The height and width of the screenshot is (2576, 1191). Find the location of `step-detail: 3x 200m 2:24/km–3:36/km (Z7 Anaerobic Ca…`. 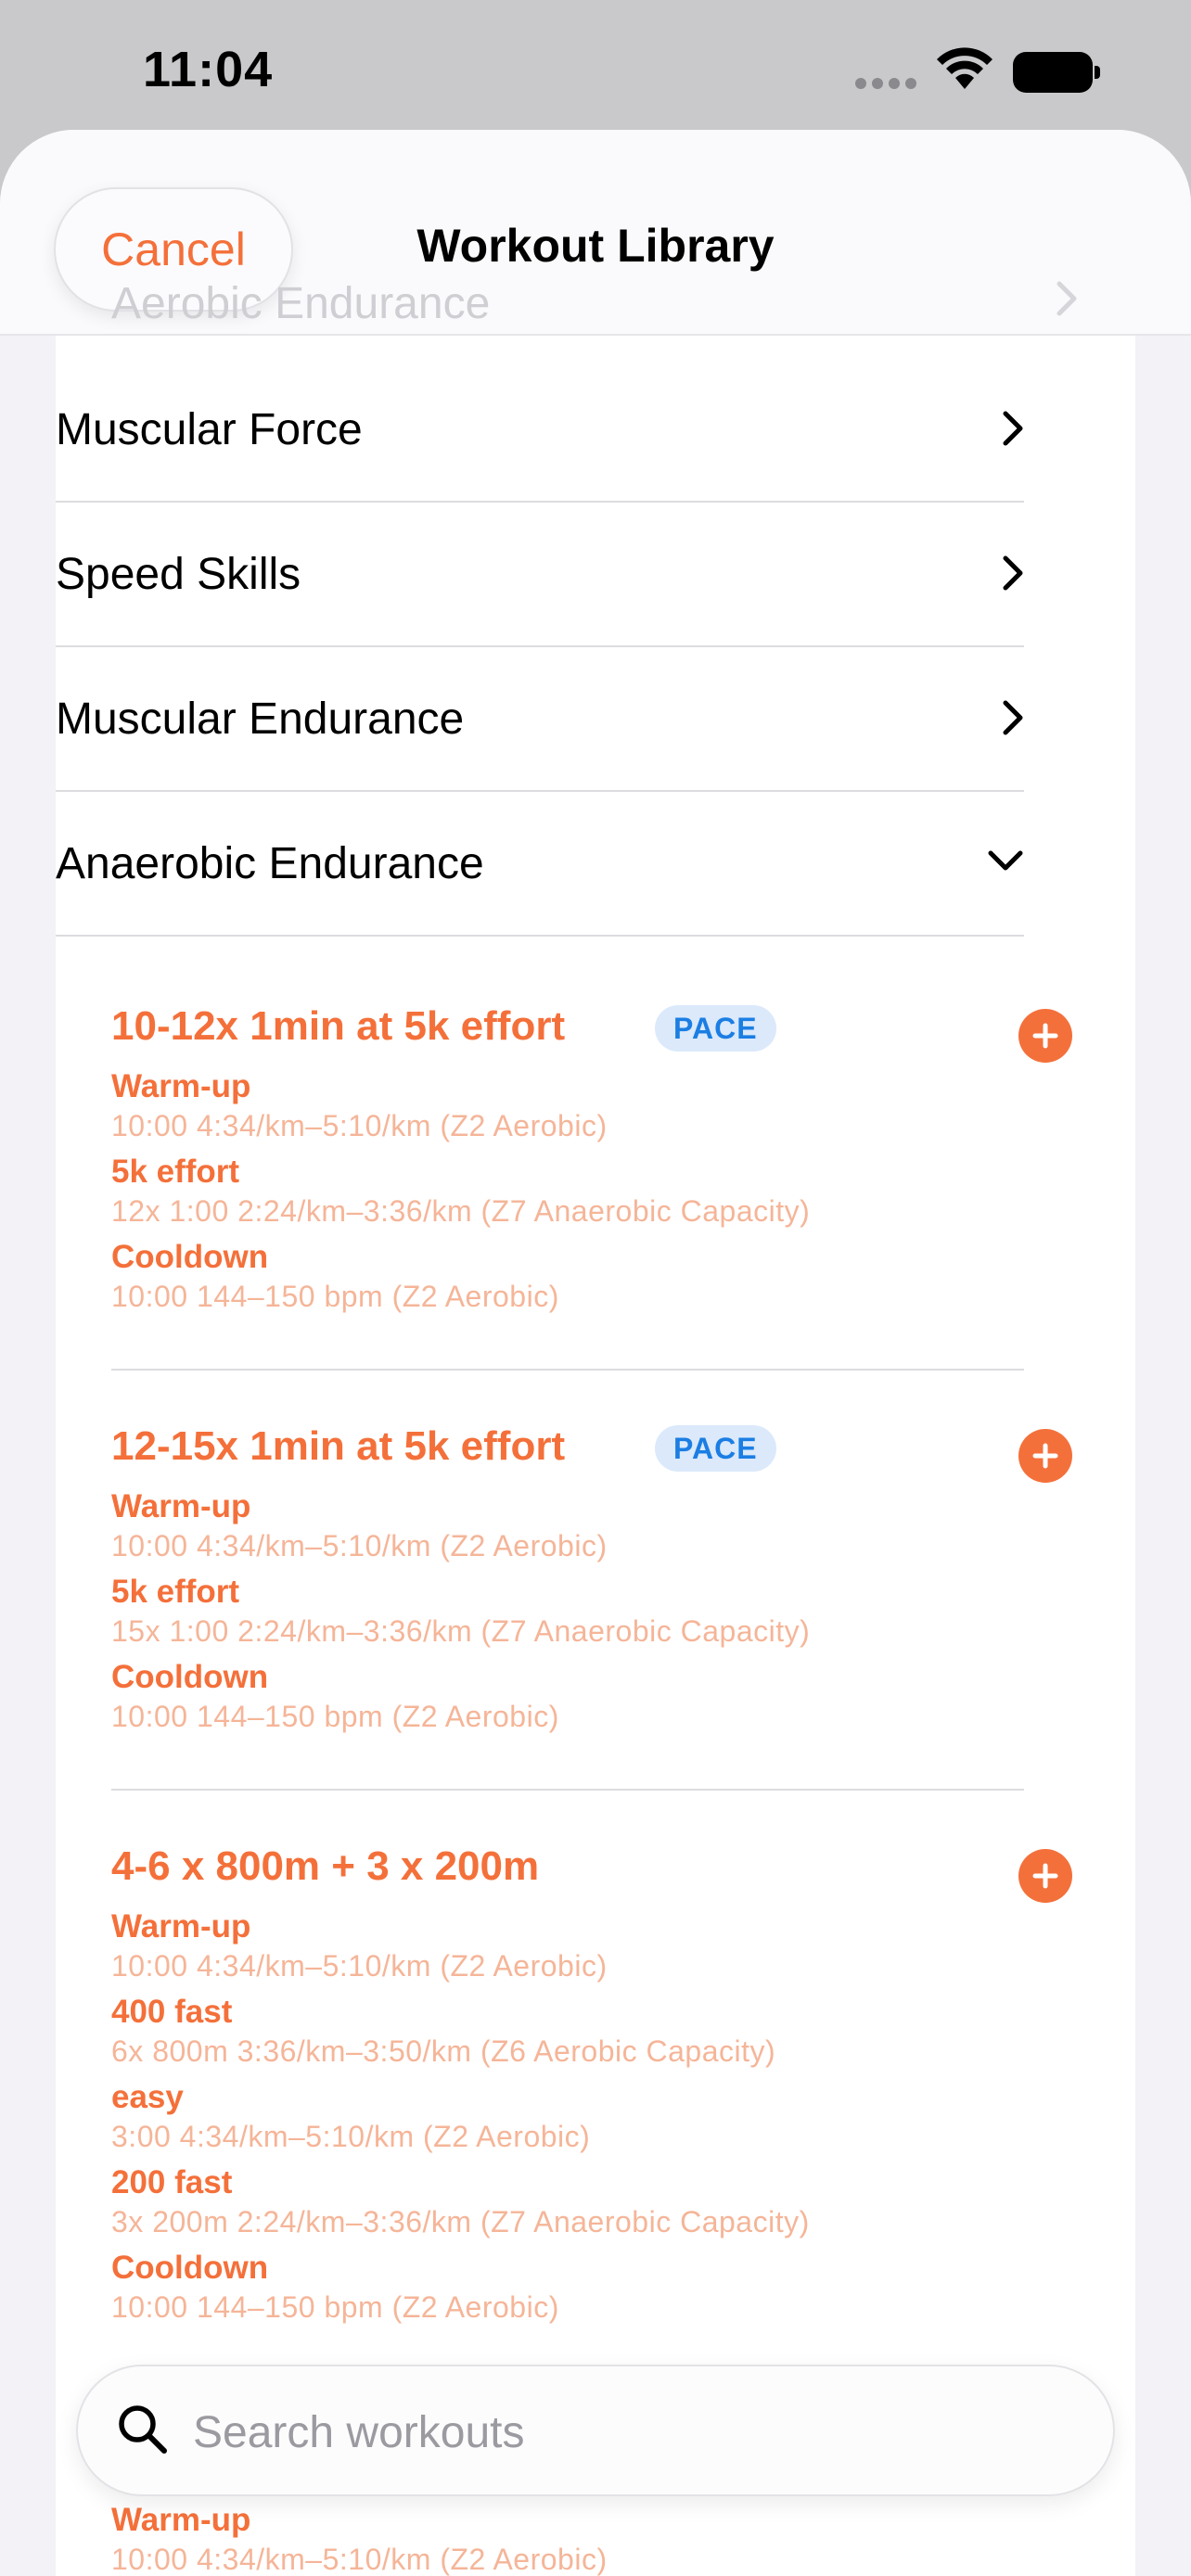

step-detail: 3x 200m 2:24/km–3:36/km (Z7 Anaerobic Ca… is located at coordinates (460, 2221).